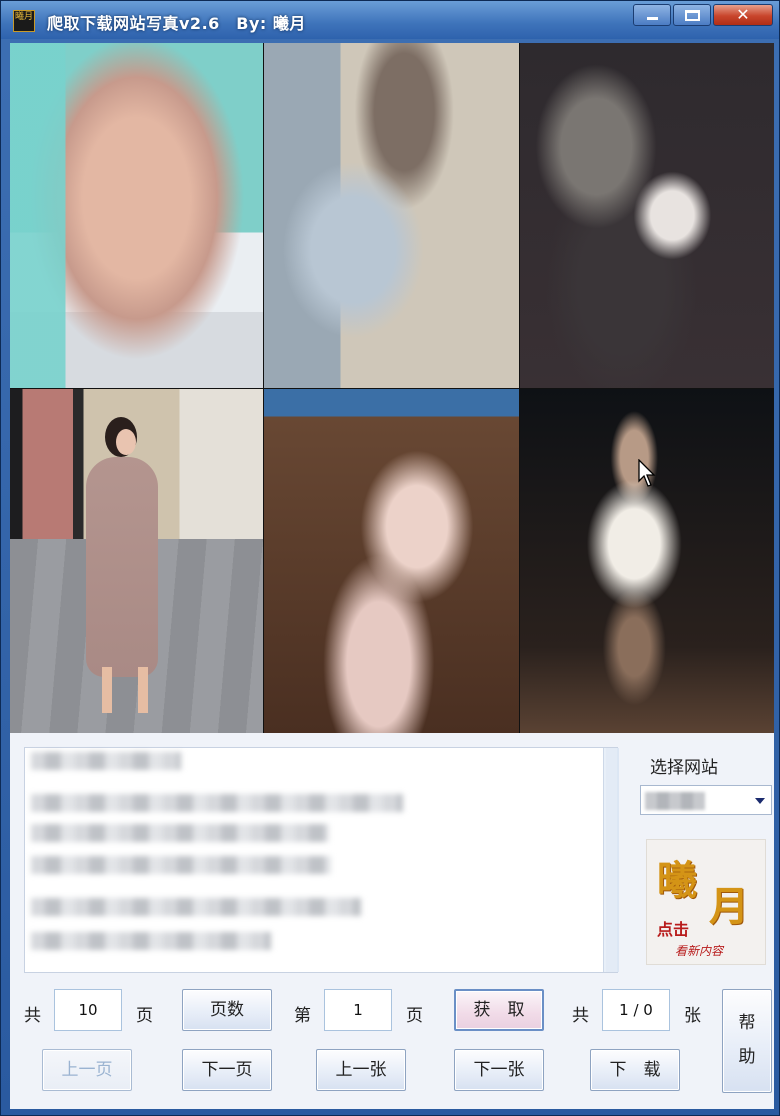 This screenshot has width=780, height=1116. I want to click on maximize-button, so click(692, 15).